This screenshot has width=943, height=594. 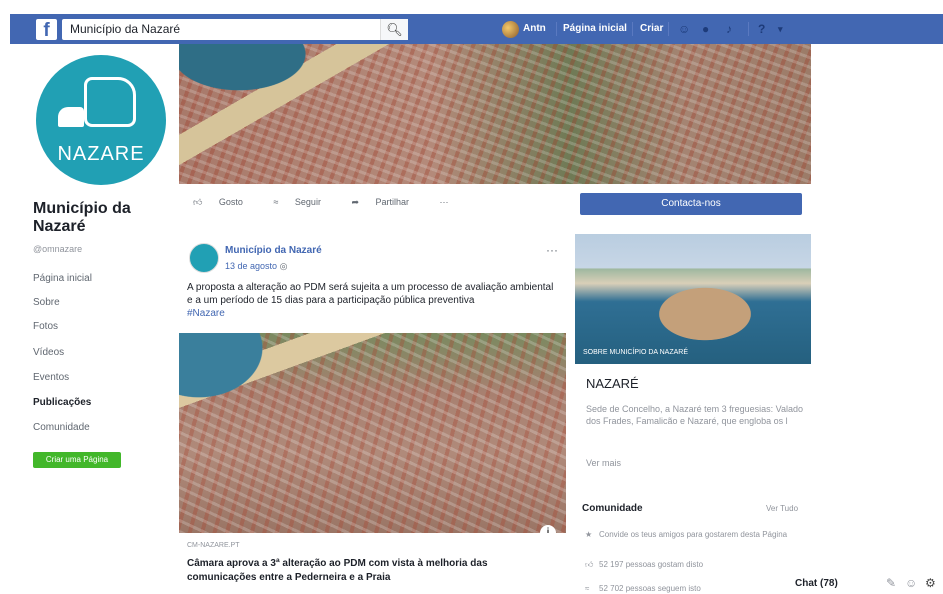 I want to click on more-options-button: ···, so click(x=444, y=202).